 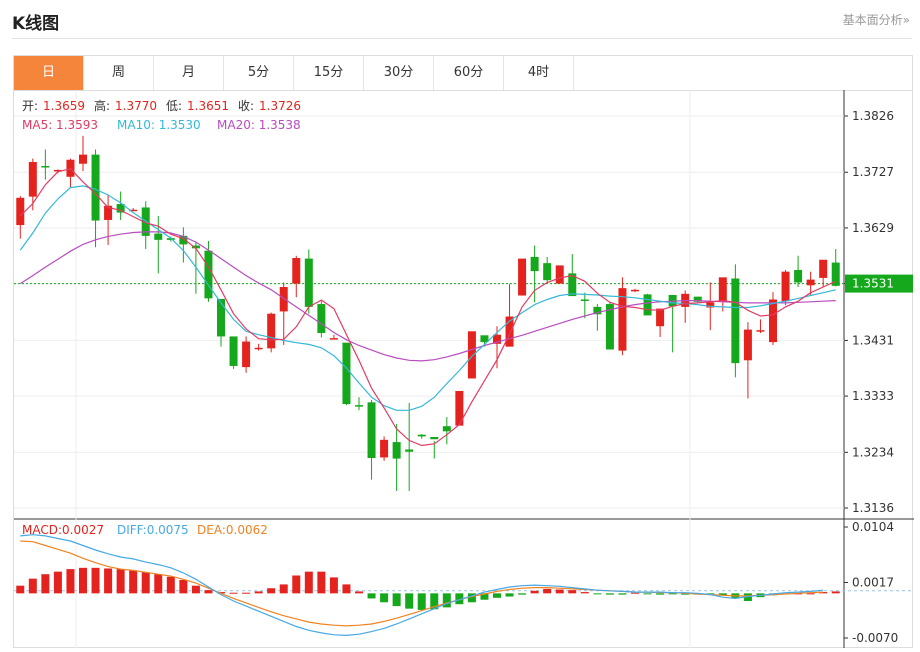 I want to click on ma20-label: MA20: 1.3538, so click(x=259, y=125).